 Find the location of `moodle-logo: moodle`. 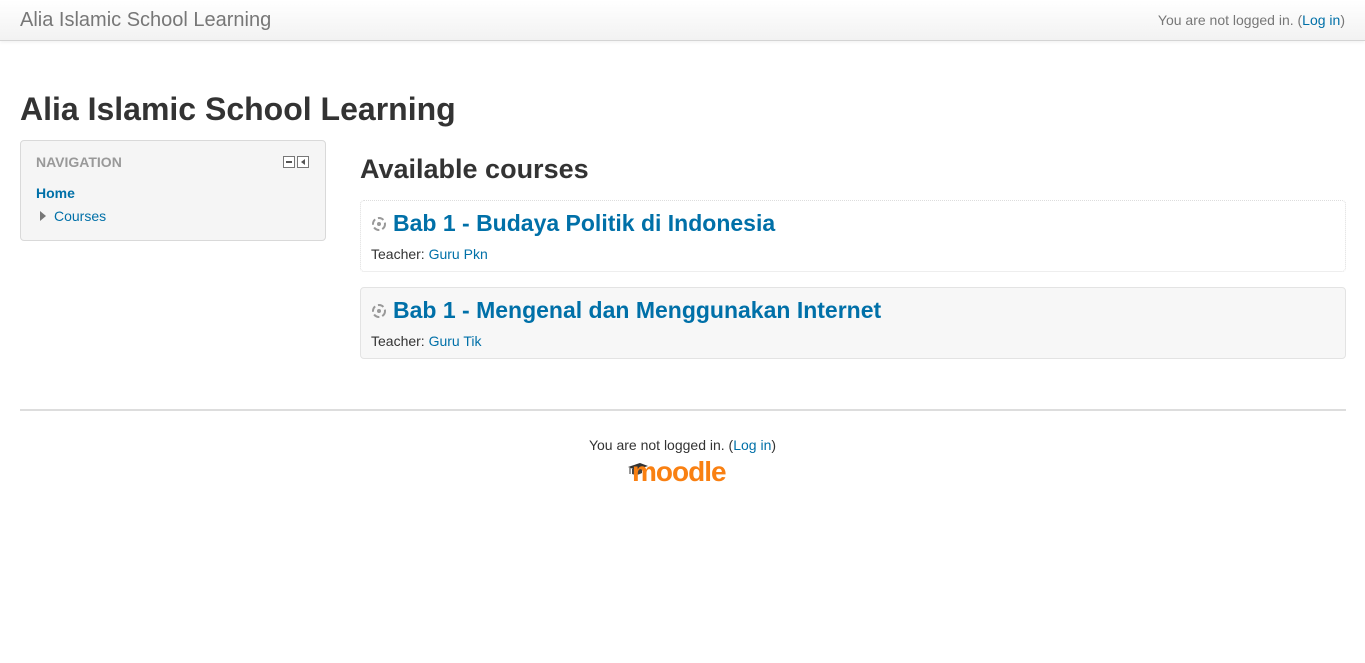

moodle-logo: moodle is located at coordinates (686, 472).